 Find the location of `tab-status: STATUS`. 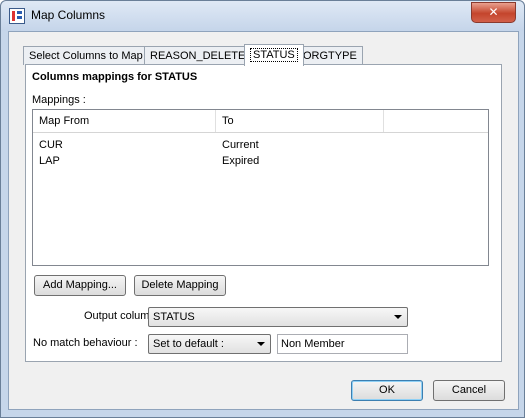

tab-status: STATUS is located at coordinates (274, 55).